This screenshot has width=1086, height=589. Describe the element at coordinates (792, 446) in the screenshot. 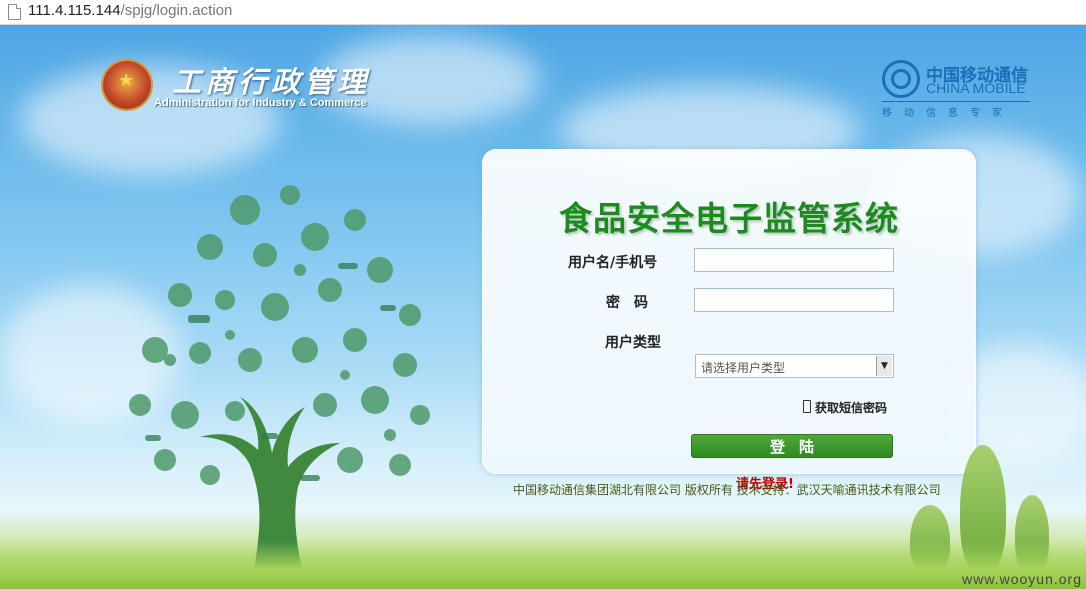

I see `login-button: 登陆` at that location.